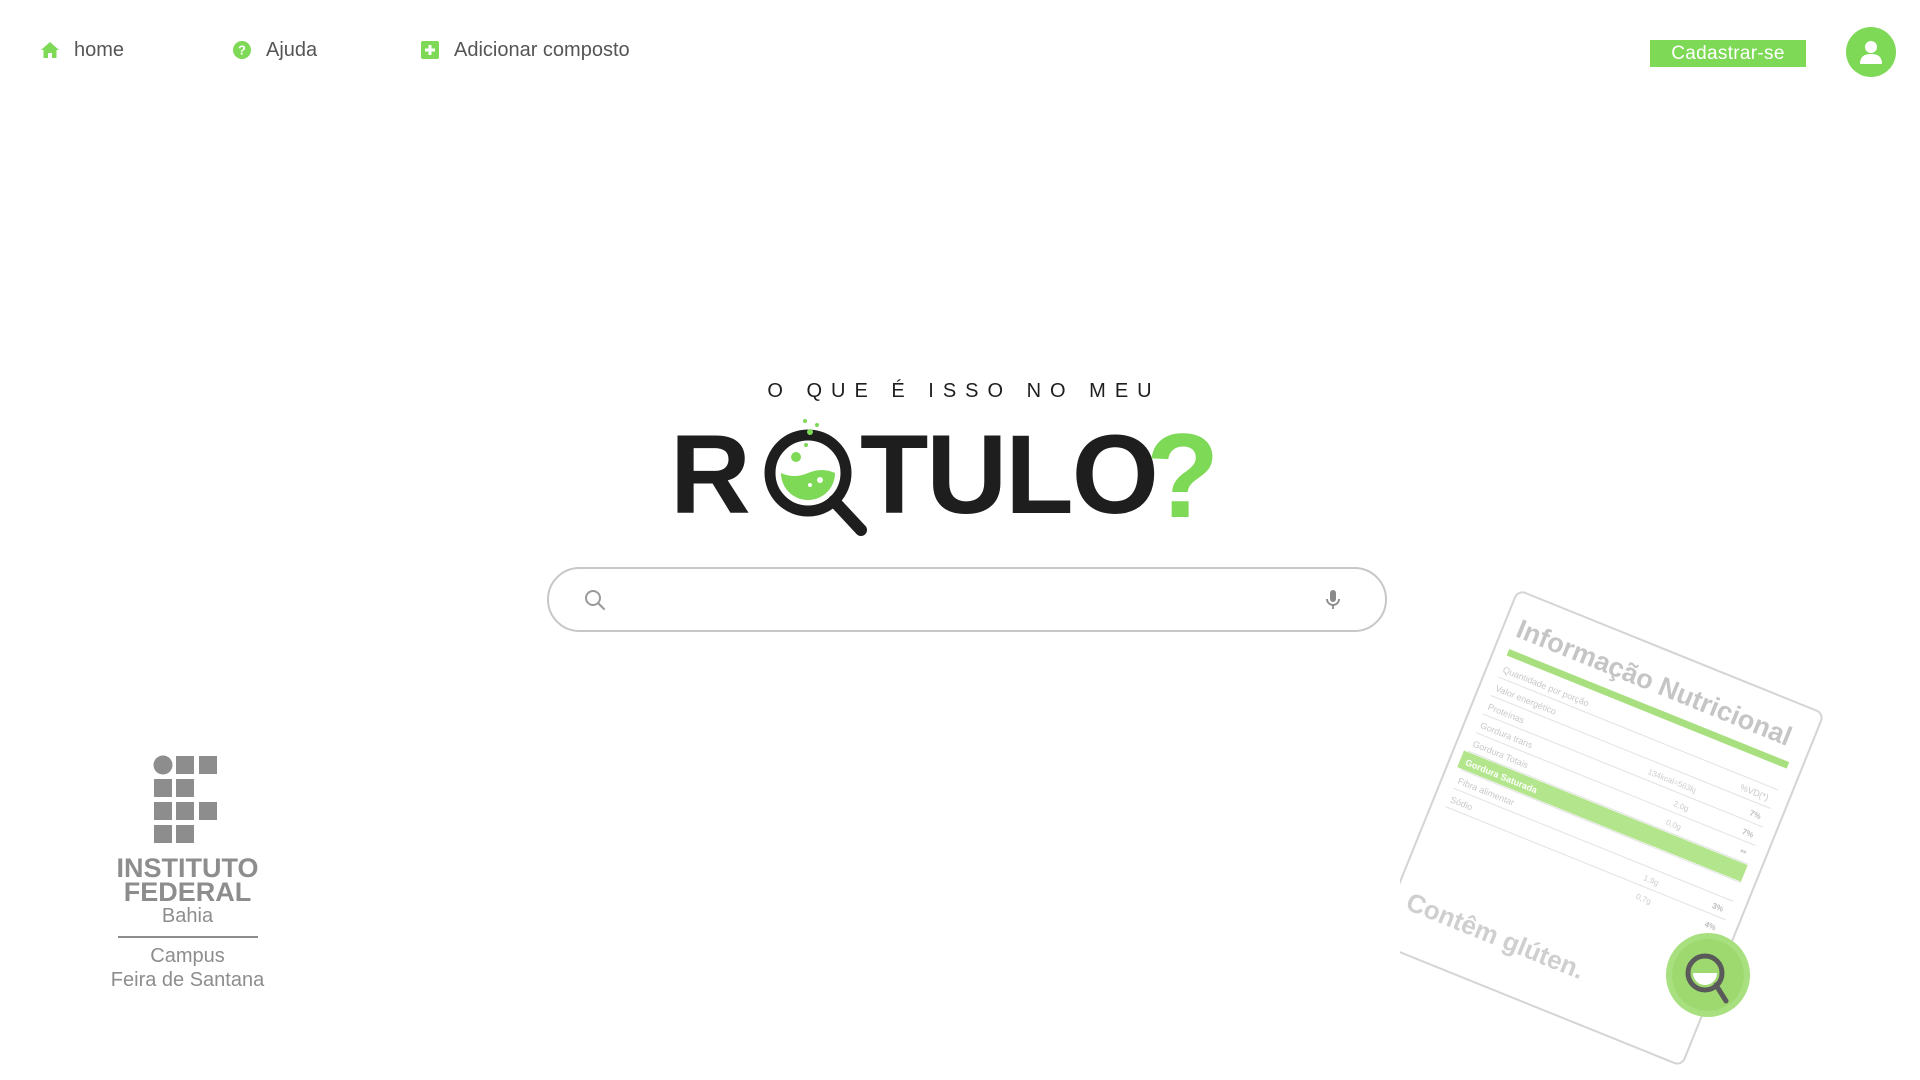  Describe the element at coordinates (595, 600) in the screenshot. I see `search-icon` at that location.